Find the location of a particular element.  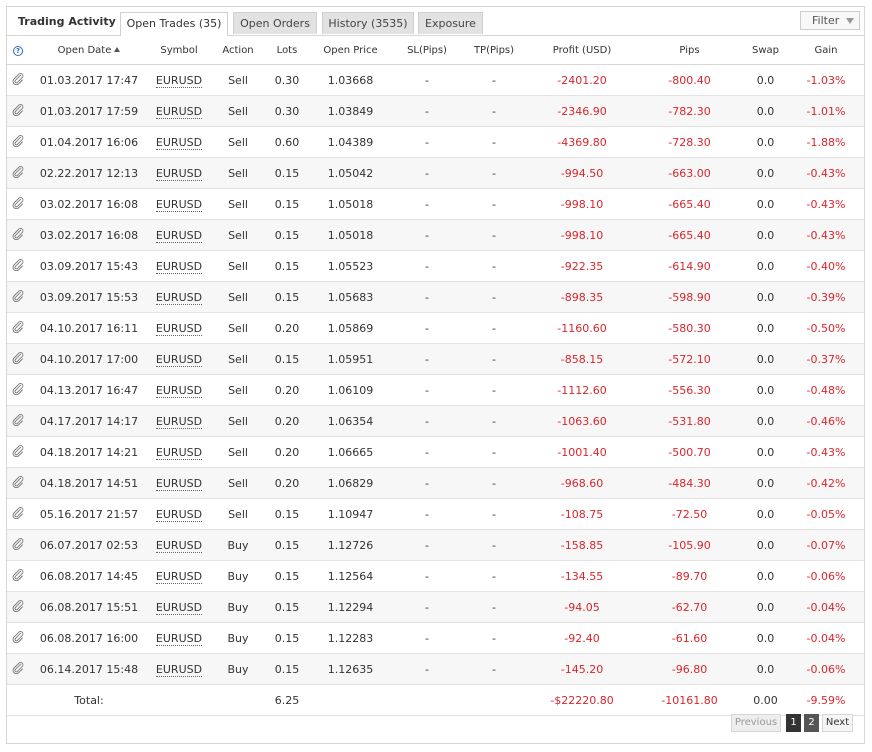

open-date-cell: 03.09.2017 15:43 is located at coordinates (89, 266).